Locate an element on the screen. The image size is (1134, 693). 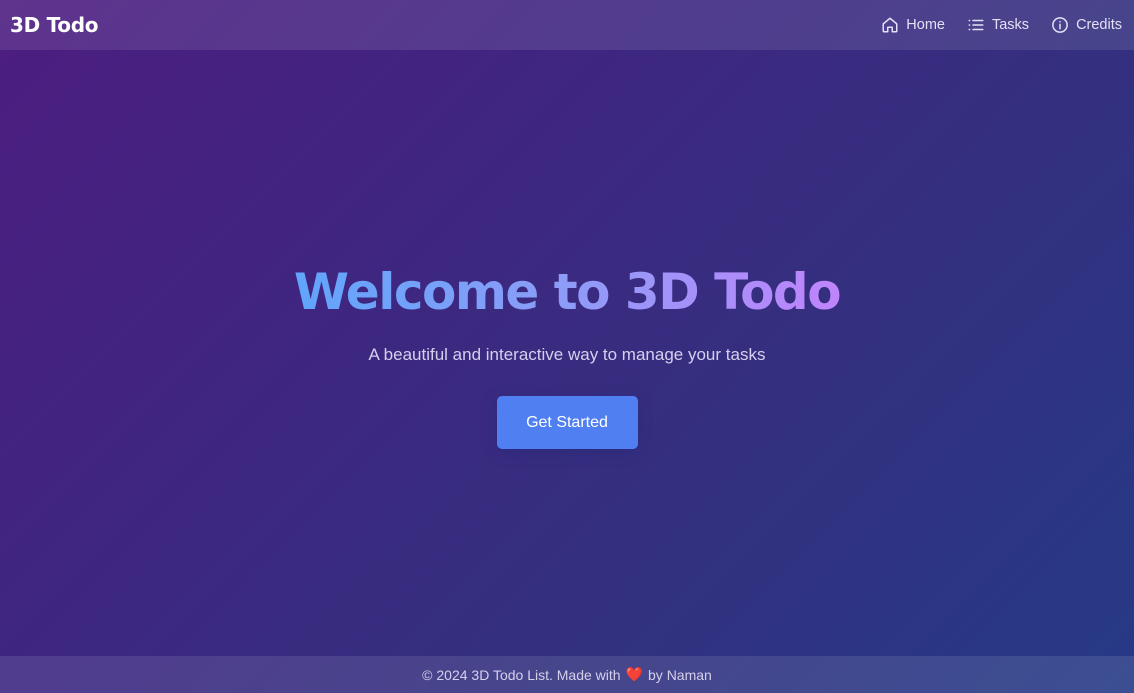
navbar: 3D Todo Home Tasks Credits is located at coordinates (567, 25).